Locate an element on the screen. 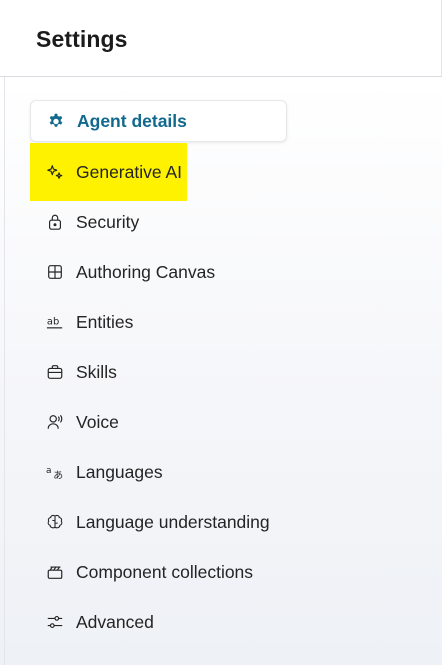 Image resolution: width=442 pixels, height=665 pixels. nav-item-label: Security is located at coordinates (108, 221).